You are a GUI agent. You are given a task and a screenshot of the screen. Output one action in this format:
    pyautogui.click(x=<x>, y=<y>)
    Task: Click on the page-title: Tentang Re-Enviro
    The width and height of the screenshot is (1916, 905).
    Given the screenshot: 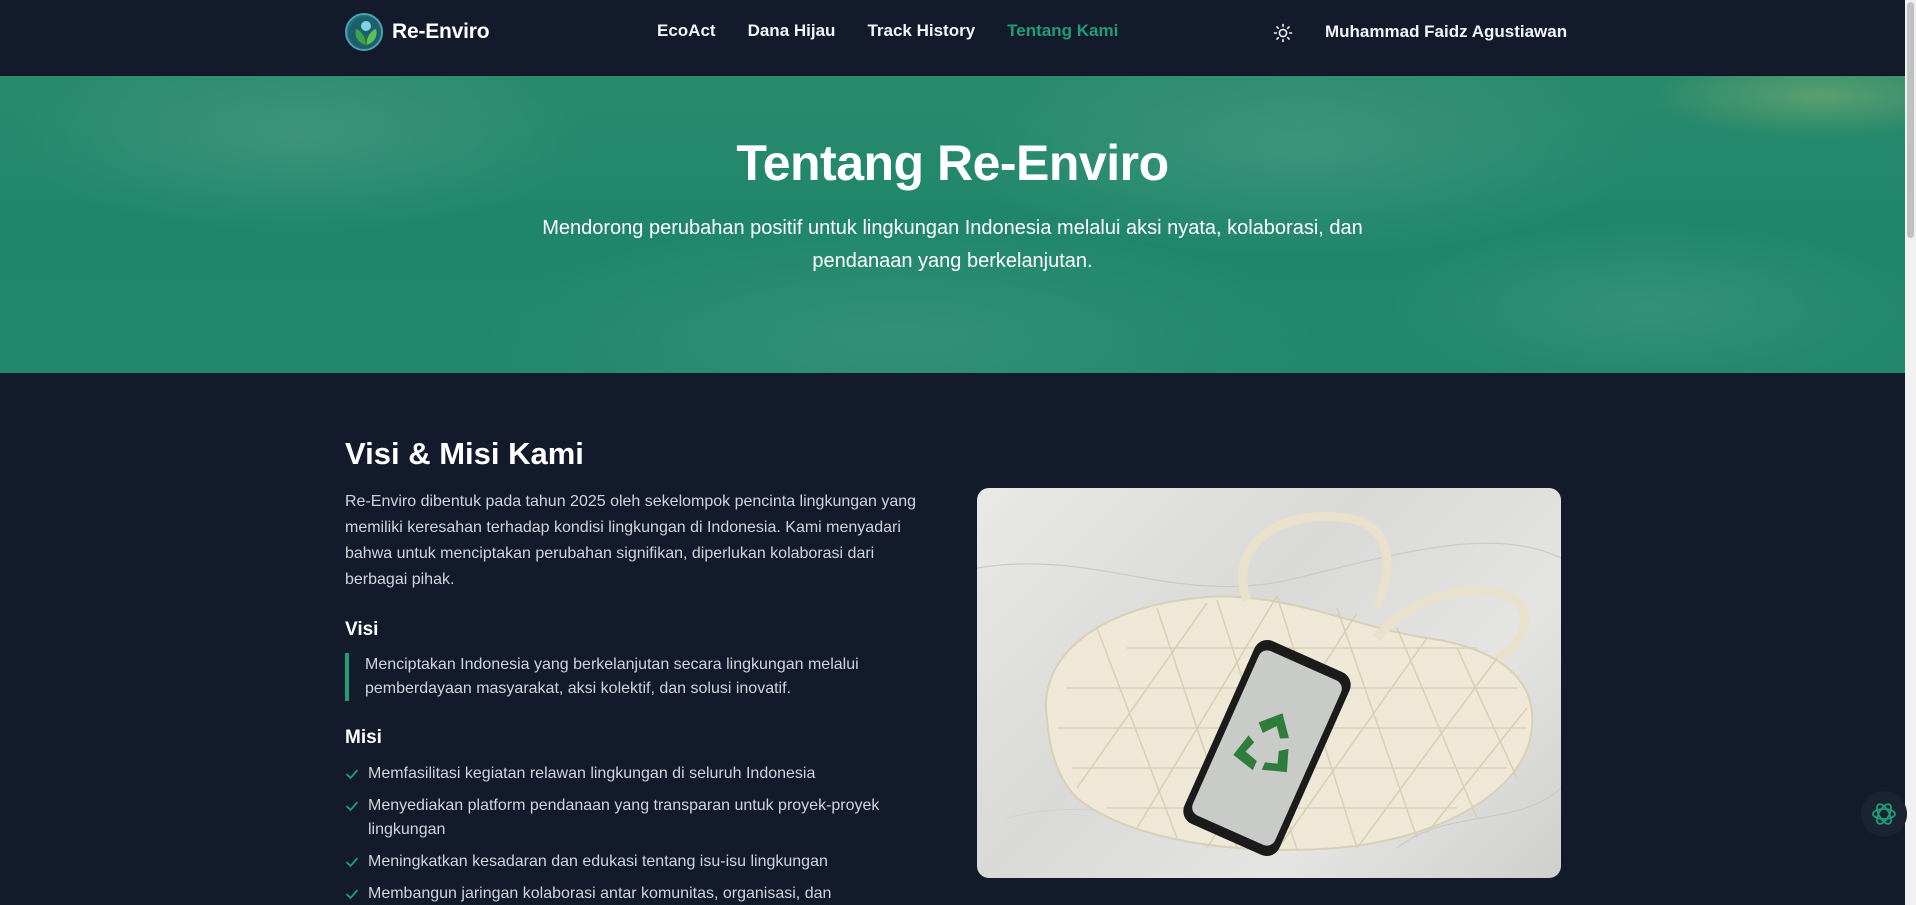 What is the action you would take?
    pyautogui.click(x=952, y=163)
    